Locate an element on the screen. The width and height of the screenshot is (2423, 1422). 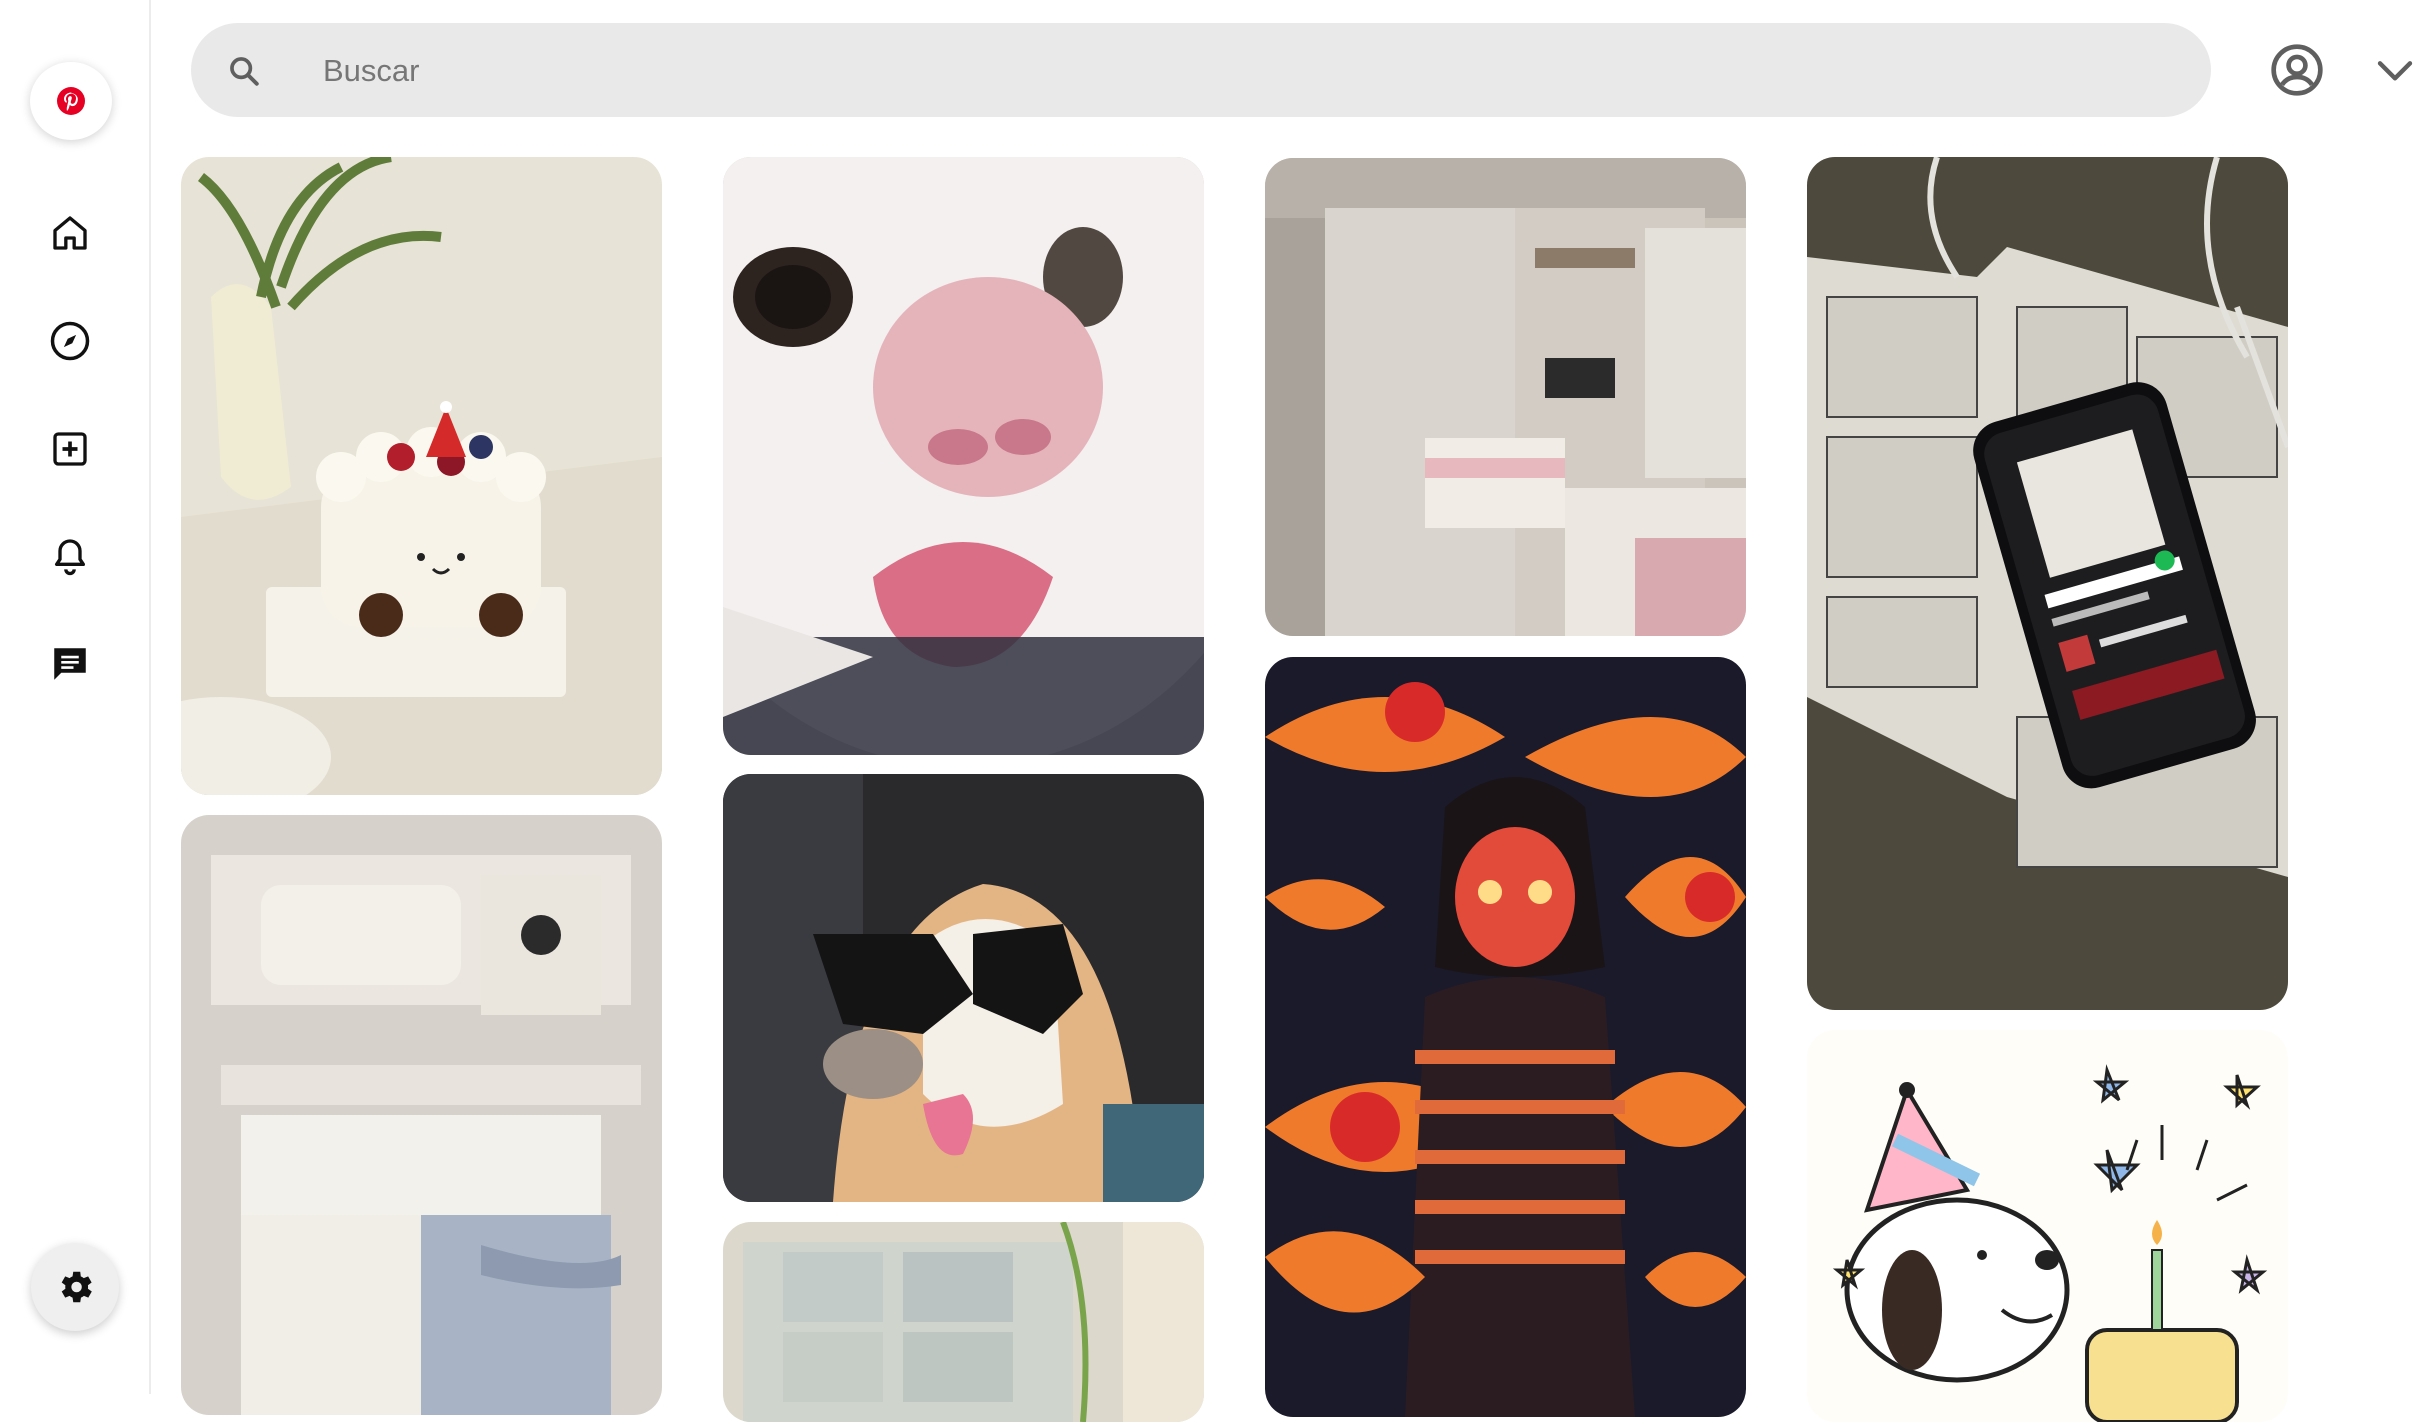
pin-cake is located at coordinates (421, 476).